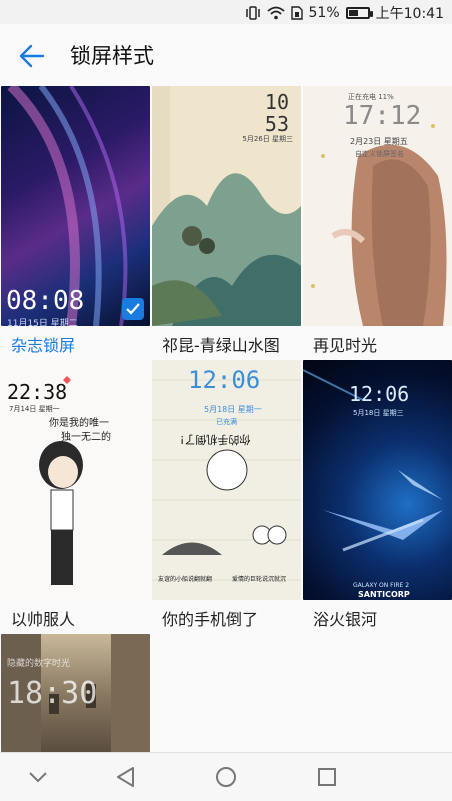  What do you see at coordinates (52, 693) in the screenshot?
I see `lock-time: 18:30` at bounding box center [52, 693].